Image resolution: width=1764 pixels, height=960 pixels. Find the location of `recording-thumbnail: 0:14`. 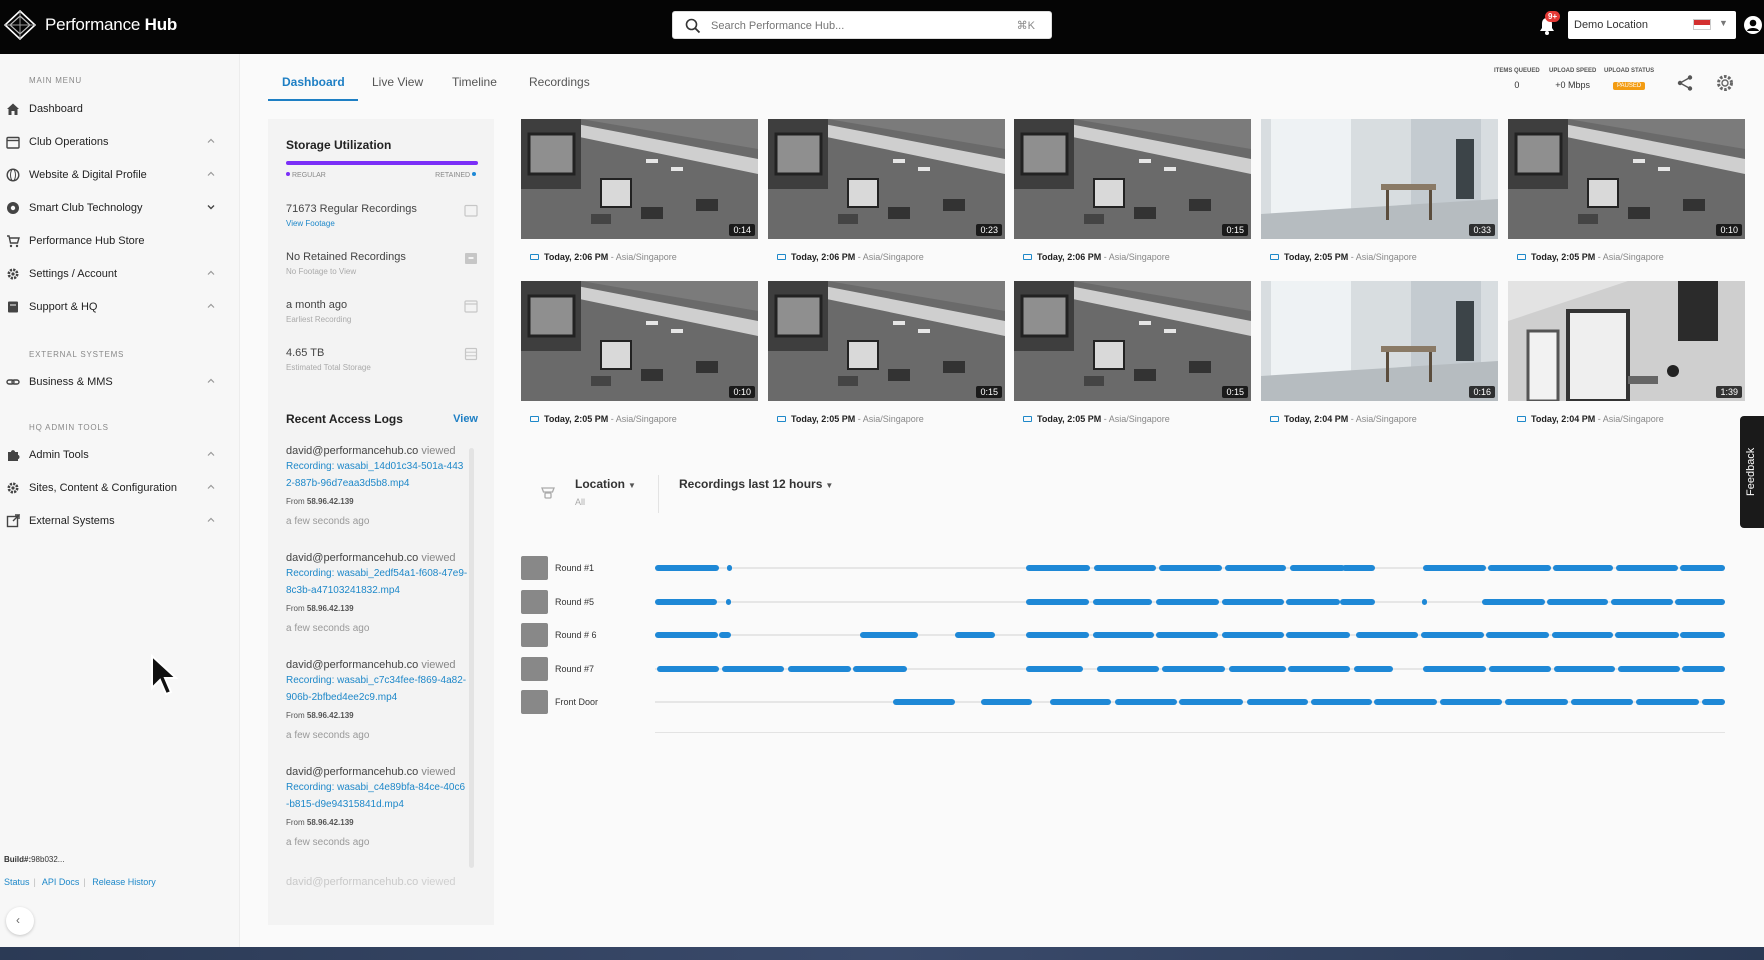

recording-thumbnail: 0:14 is located at coordinates (639, 179).